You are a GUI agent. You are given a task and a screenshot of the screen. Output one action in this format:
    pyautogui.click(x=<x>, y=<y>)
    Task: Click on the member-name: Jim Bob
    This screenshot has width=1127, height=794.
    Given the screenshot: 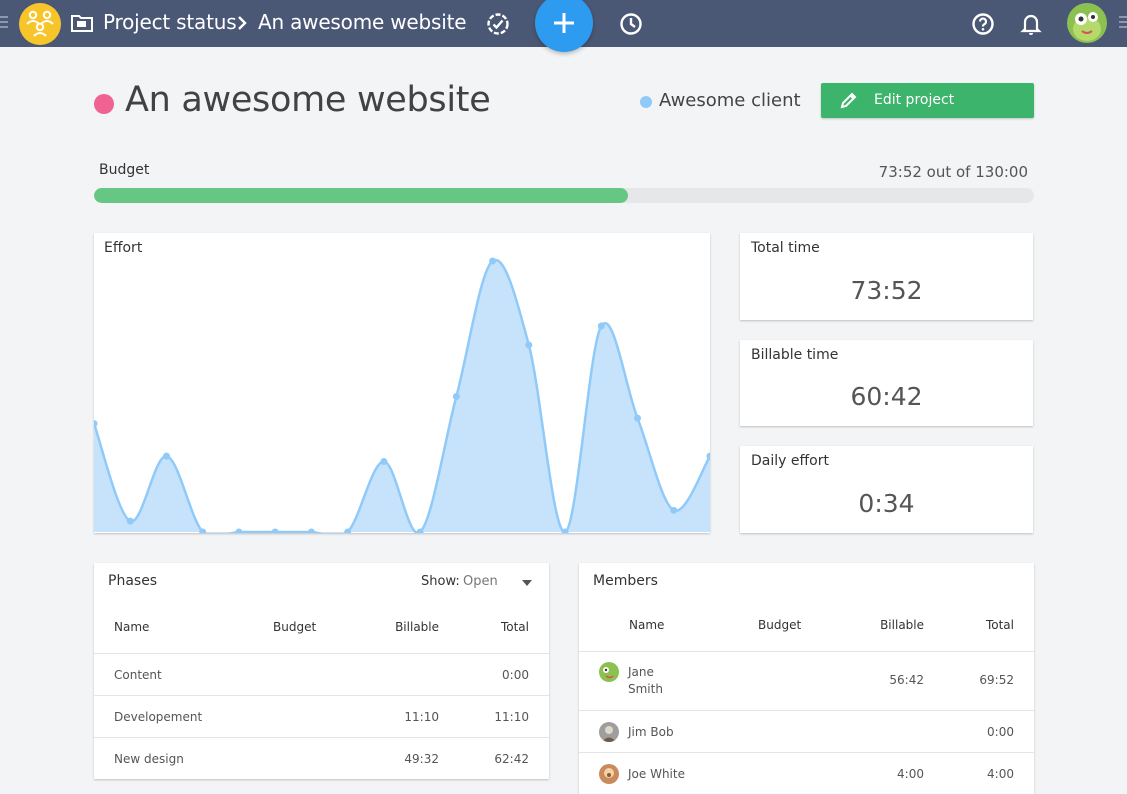 What is the action you would take?
    pyautogui.click(x=651, y=732)
    